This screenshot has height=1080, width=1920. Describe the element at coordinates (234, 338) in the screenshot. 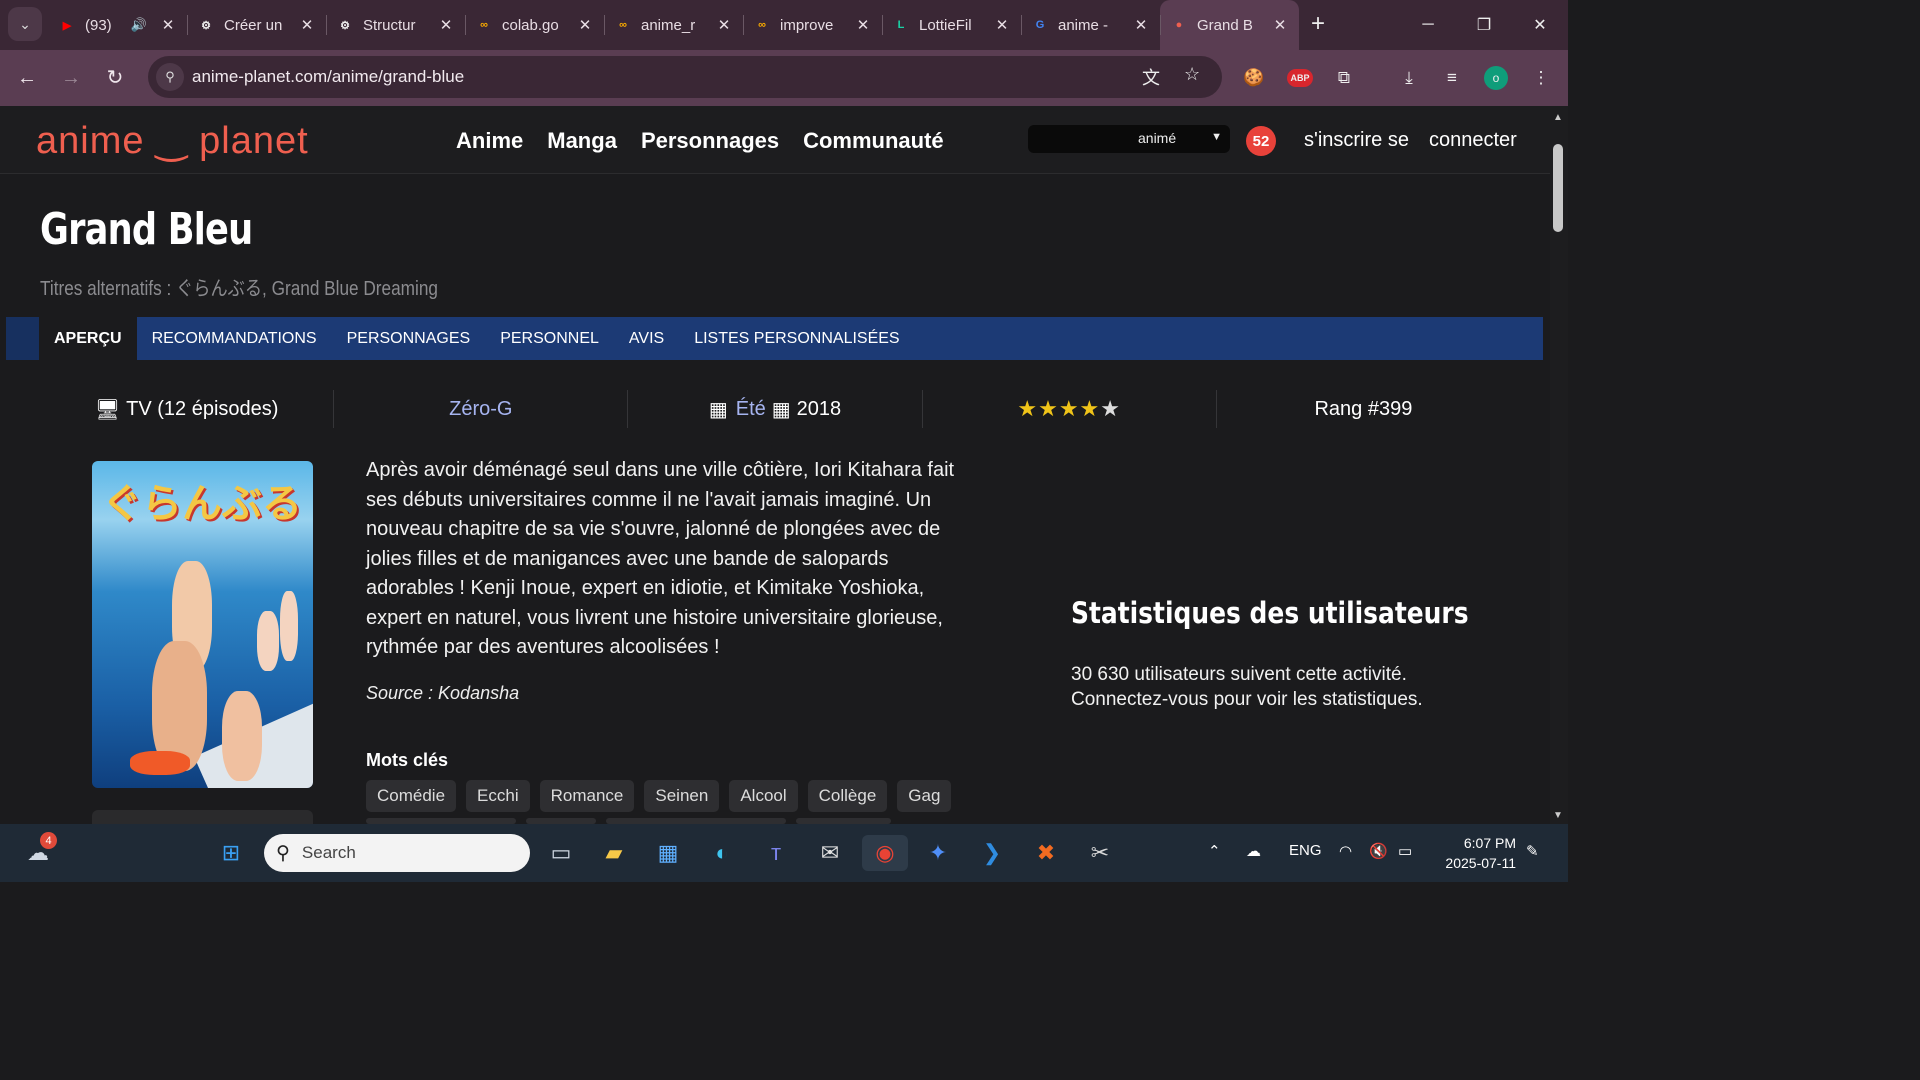

I see `subnav-tab: RECOMMANDATIONS` at that location.